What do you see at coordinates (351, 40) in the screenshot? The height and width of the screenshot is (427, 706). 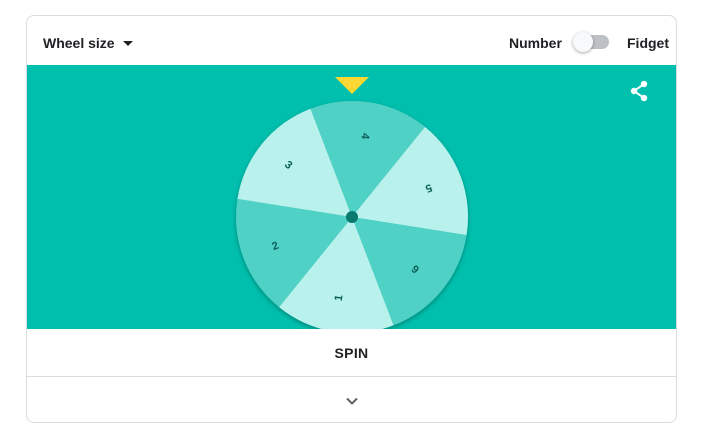 I see `spinner-toolbar: Wheel size Number Fidget` at bounding box center [351, 40].